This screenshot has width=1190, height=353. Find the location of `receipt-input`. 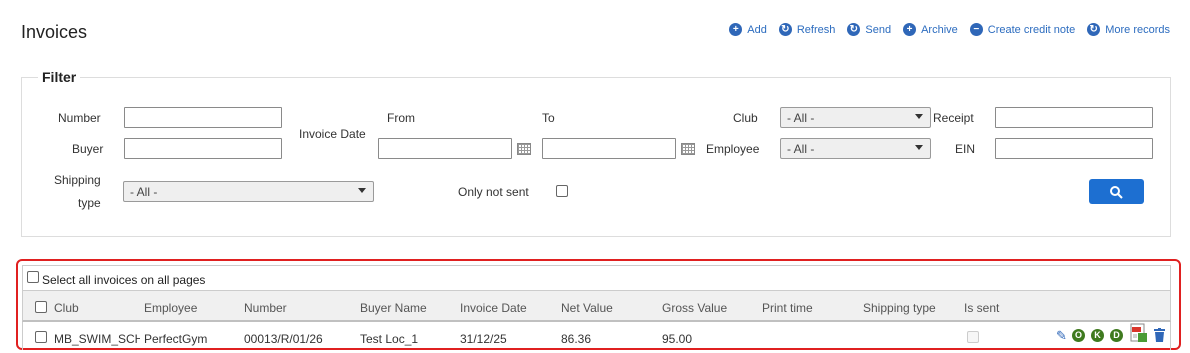

receipt-input is located at coordinates (1074, 117).